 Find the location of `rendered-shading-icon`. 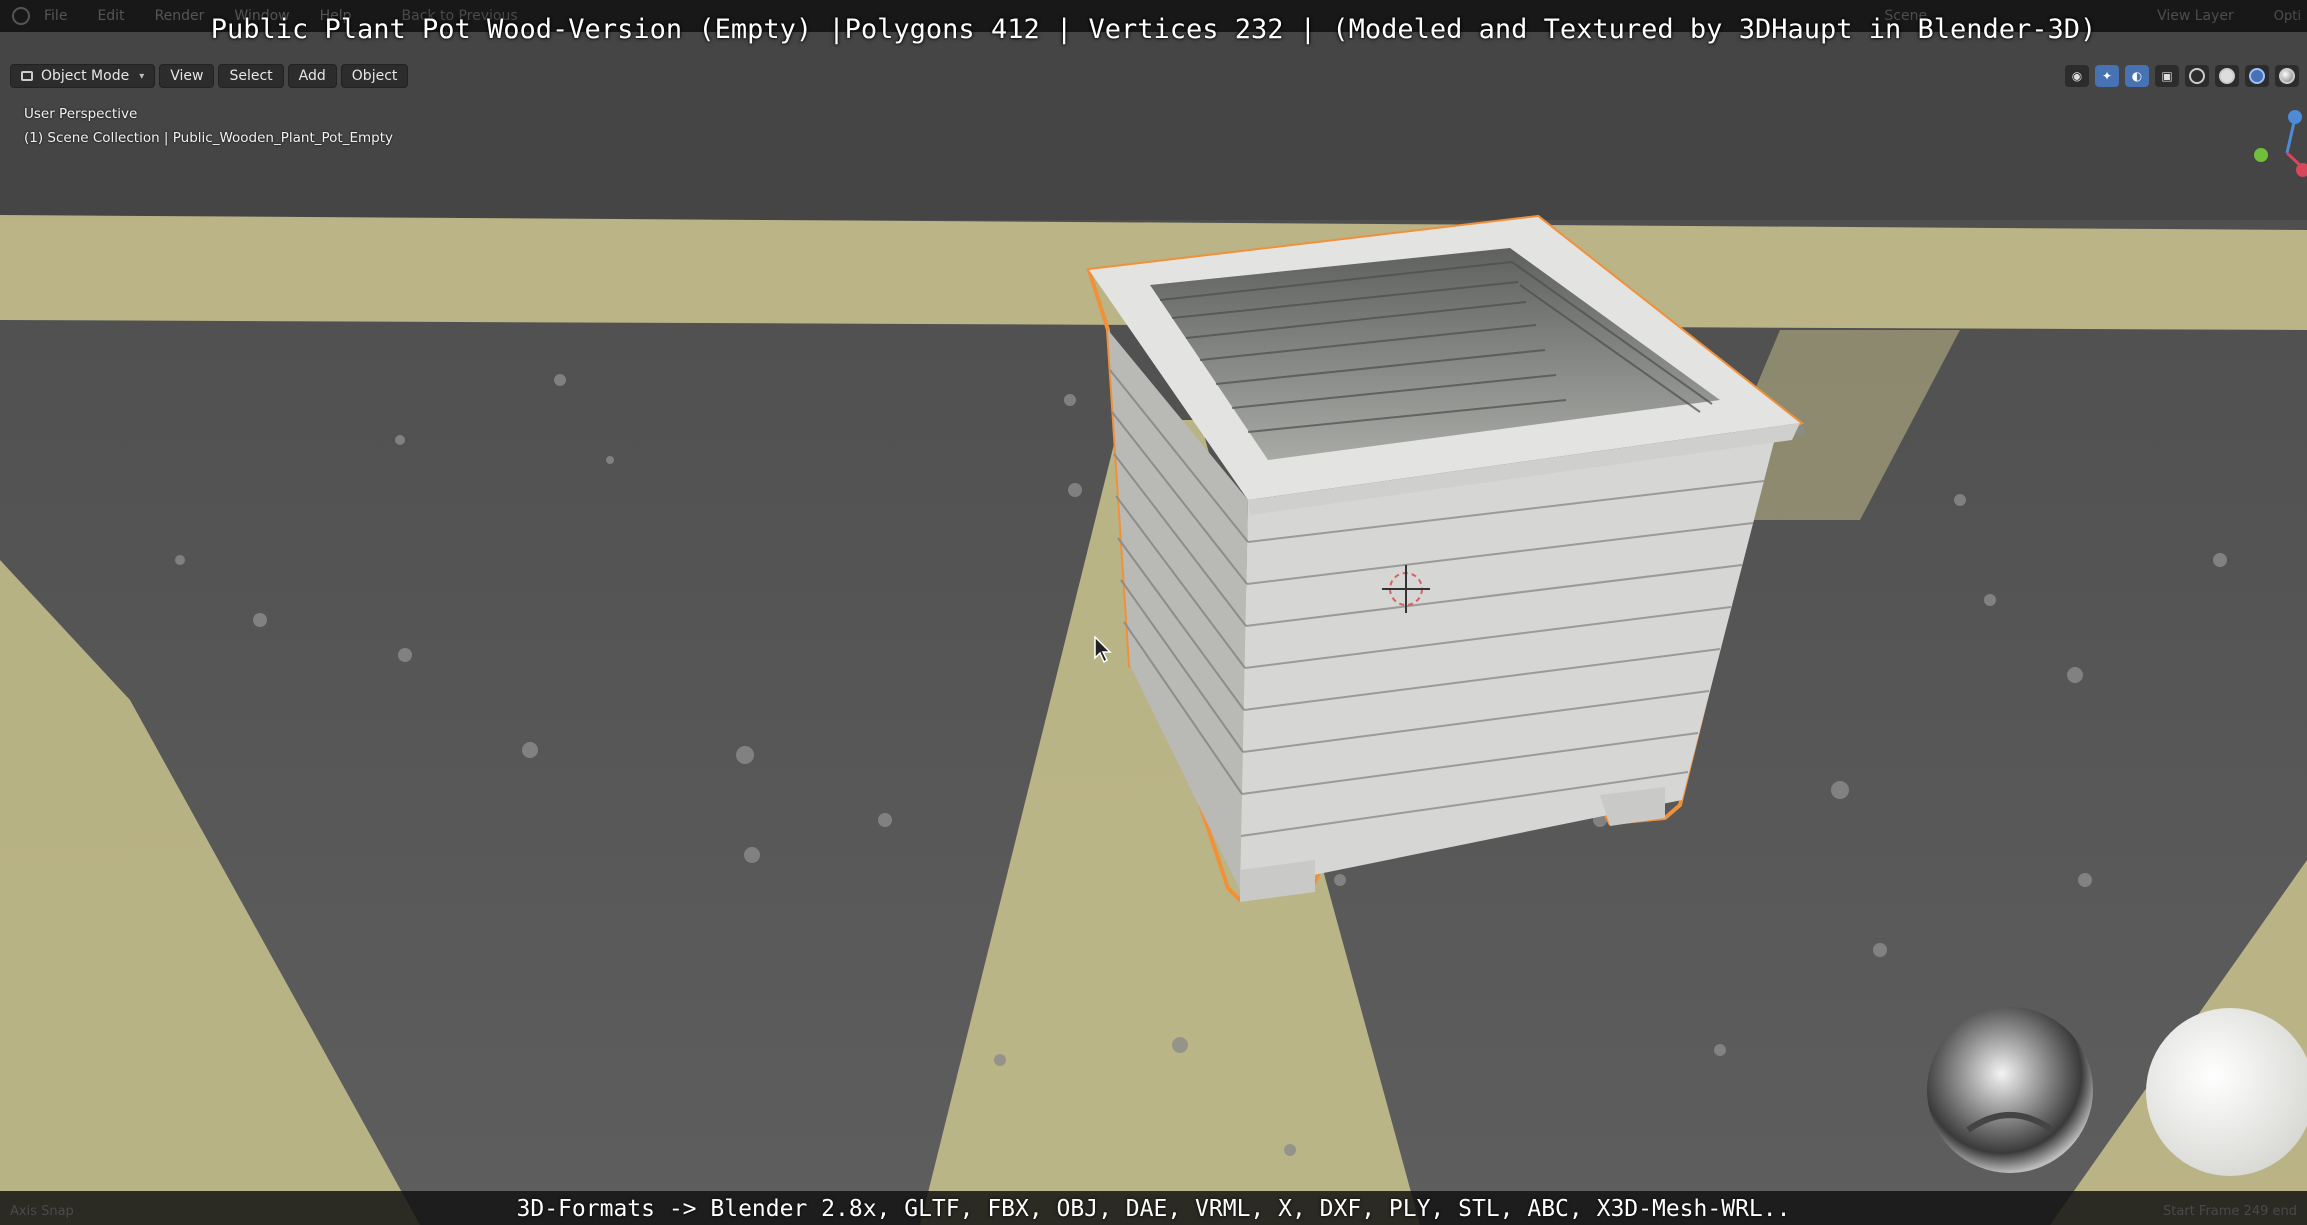

rendered-shading-icon is located at coordinates (2287, 76).